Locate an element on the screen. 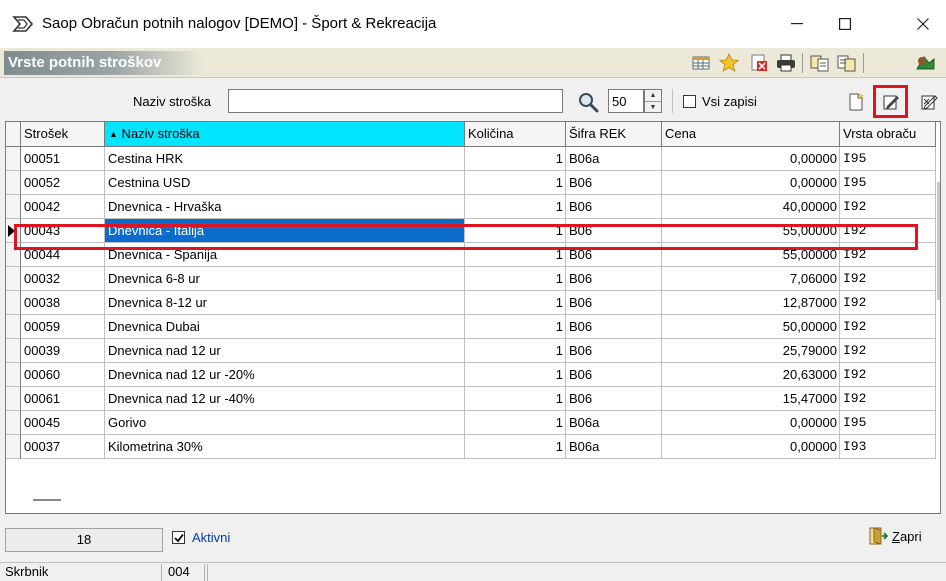 This screenshot has width=946, height=581. cell-price: 7,06000 is located at coordinates (751, 279).